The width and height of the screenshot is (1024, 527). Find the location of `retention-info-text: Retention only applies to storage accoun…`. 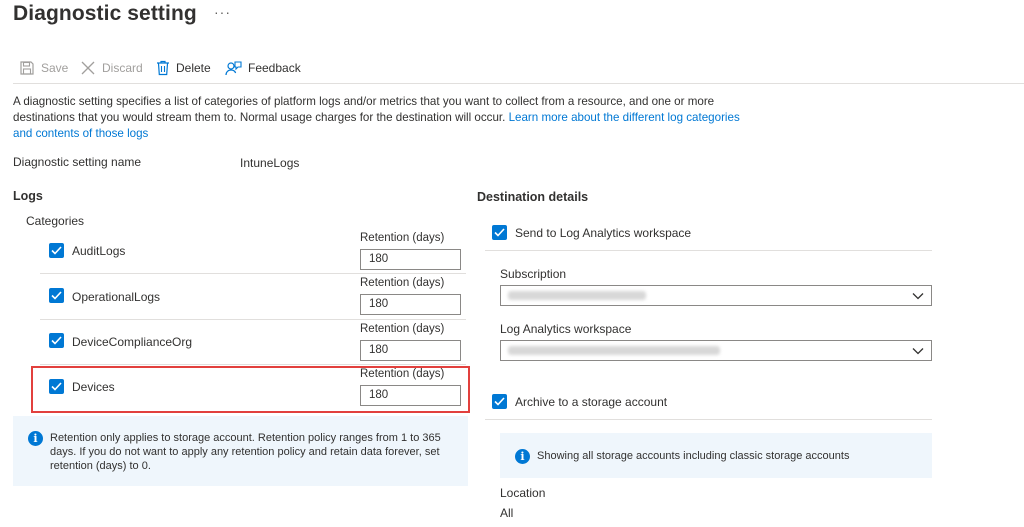

retention-info-text: Retention only applies to storage accoun… is located at coordinates (245, 452).